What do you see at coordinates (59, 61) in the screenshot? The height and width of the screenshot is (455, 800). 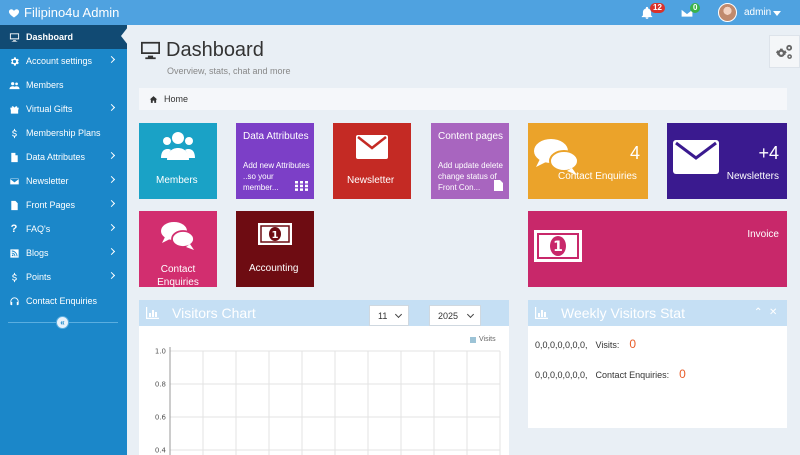 I see `sidebar-item-label: Account settings` at bounding box center [59, 61].